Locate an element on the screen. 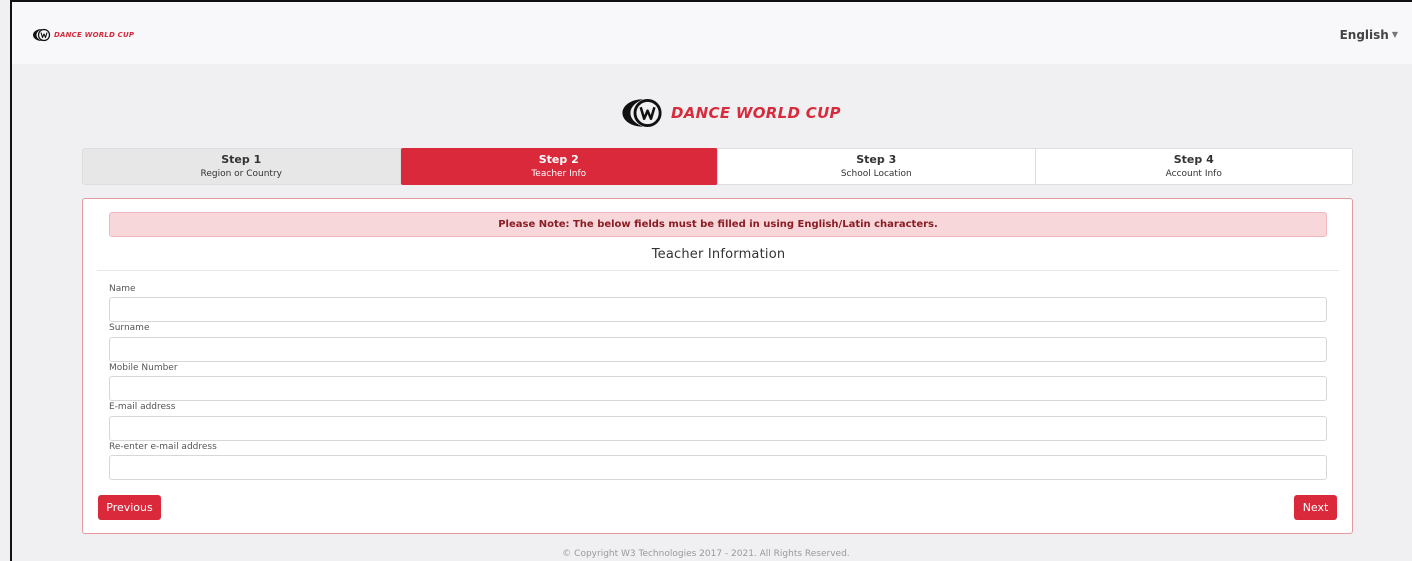 Image resolution: width=1412 pixels, height=561 pixels. surname-label: Surname is located at coordinates (129, 328).